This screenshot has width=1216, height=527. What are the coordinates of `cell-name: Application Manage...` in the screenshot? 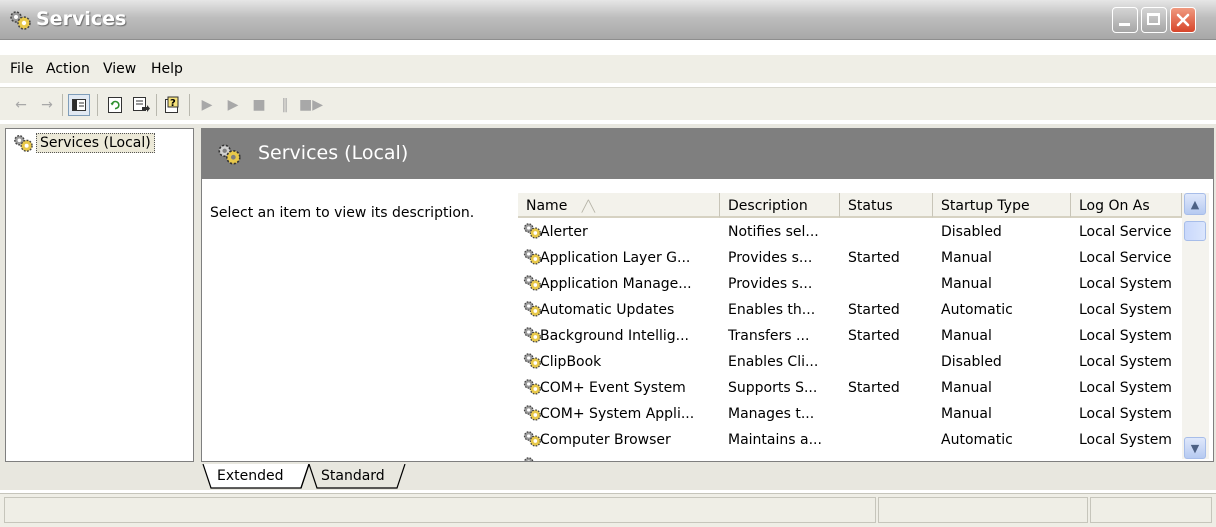 It's located at (616, 284).